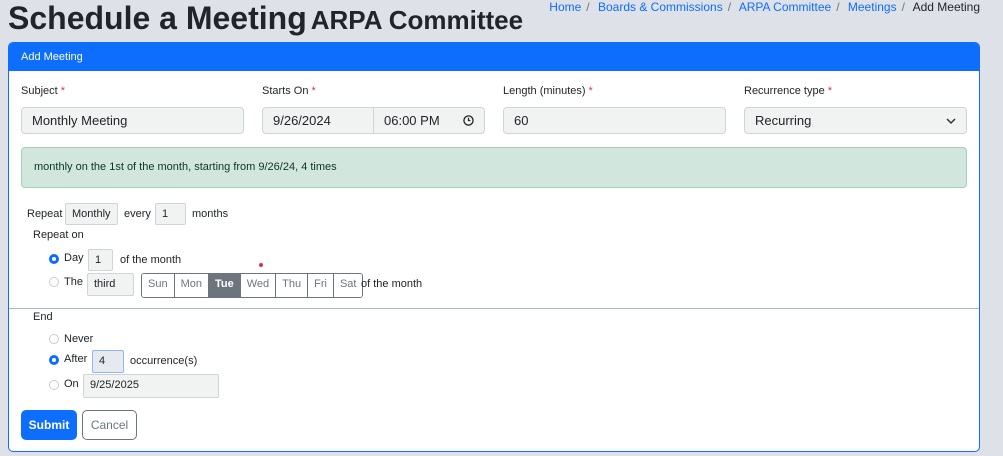  I want to click on on-label: On, so click(71, 384).